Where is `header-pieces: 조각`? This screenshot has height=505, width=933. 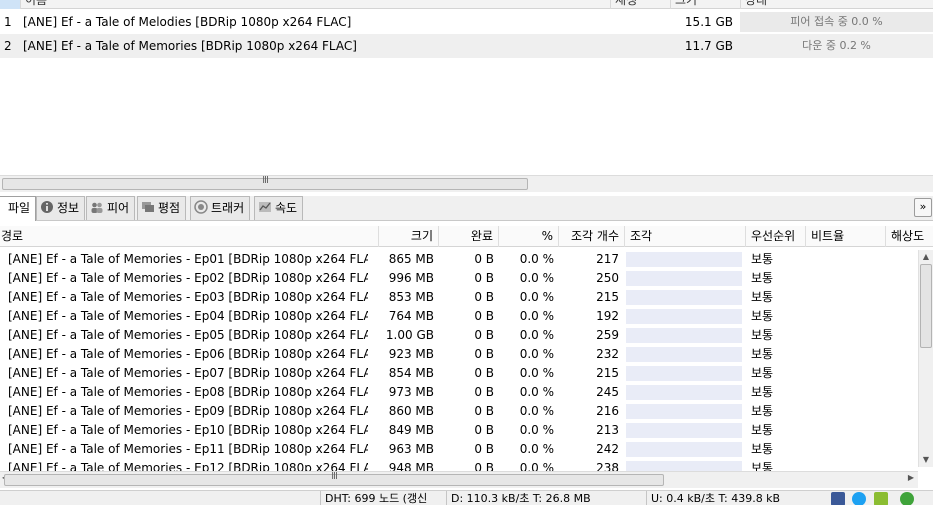 header-pieces: 조각 is located at coordinates (684, 236).